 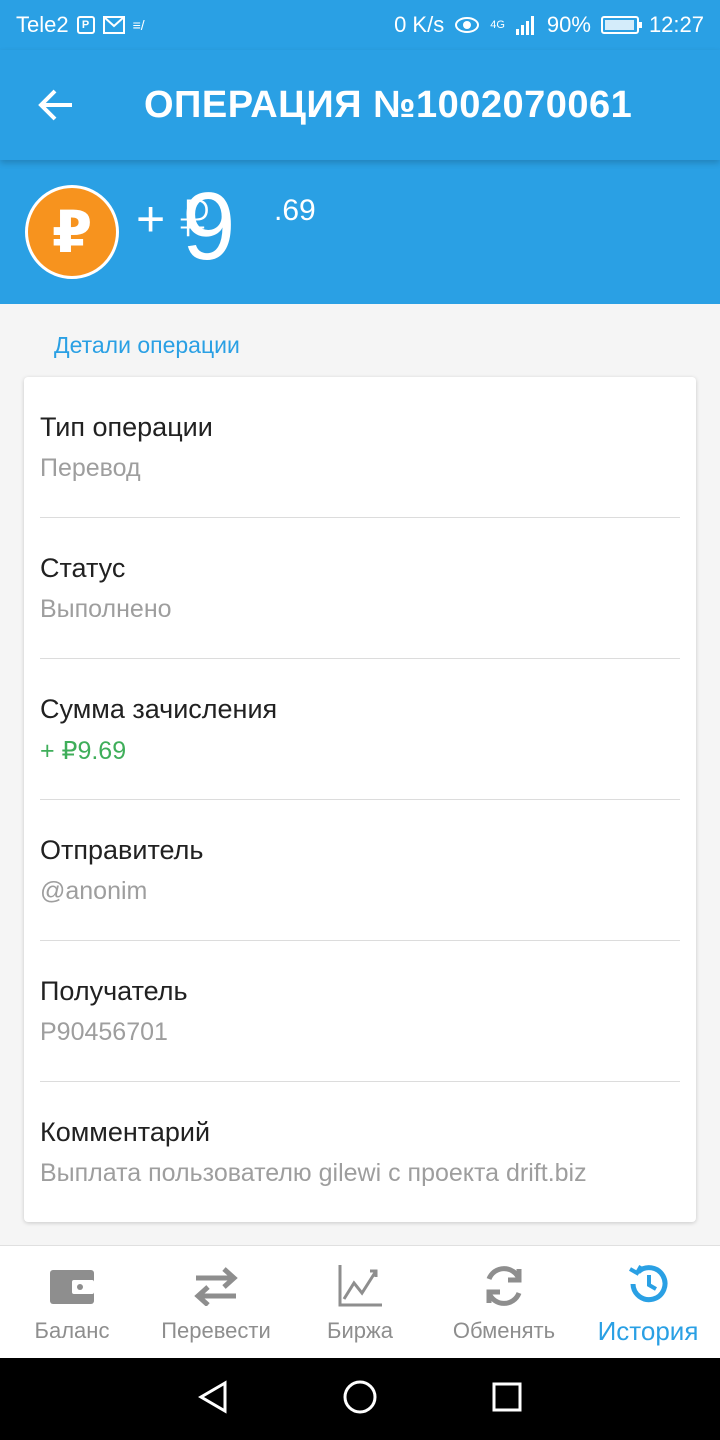 I want to click on app-bar: ОПЕРАЦИЯ №1002070061, so click(x=360, y=105).